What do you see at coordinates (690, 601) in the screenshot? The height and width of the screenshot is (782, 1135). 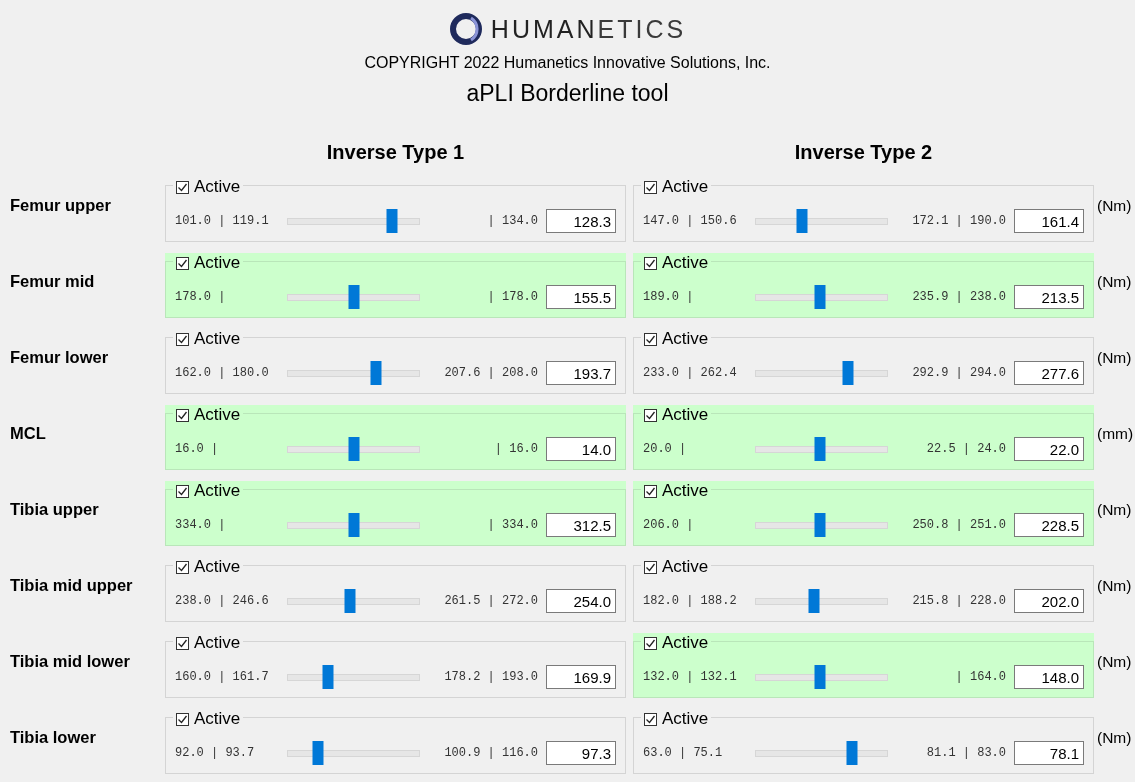 I see `min-limits: 182.0 | 188.2` at bounding box center [690, 601].